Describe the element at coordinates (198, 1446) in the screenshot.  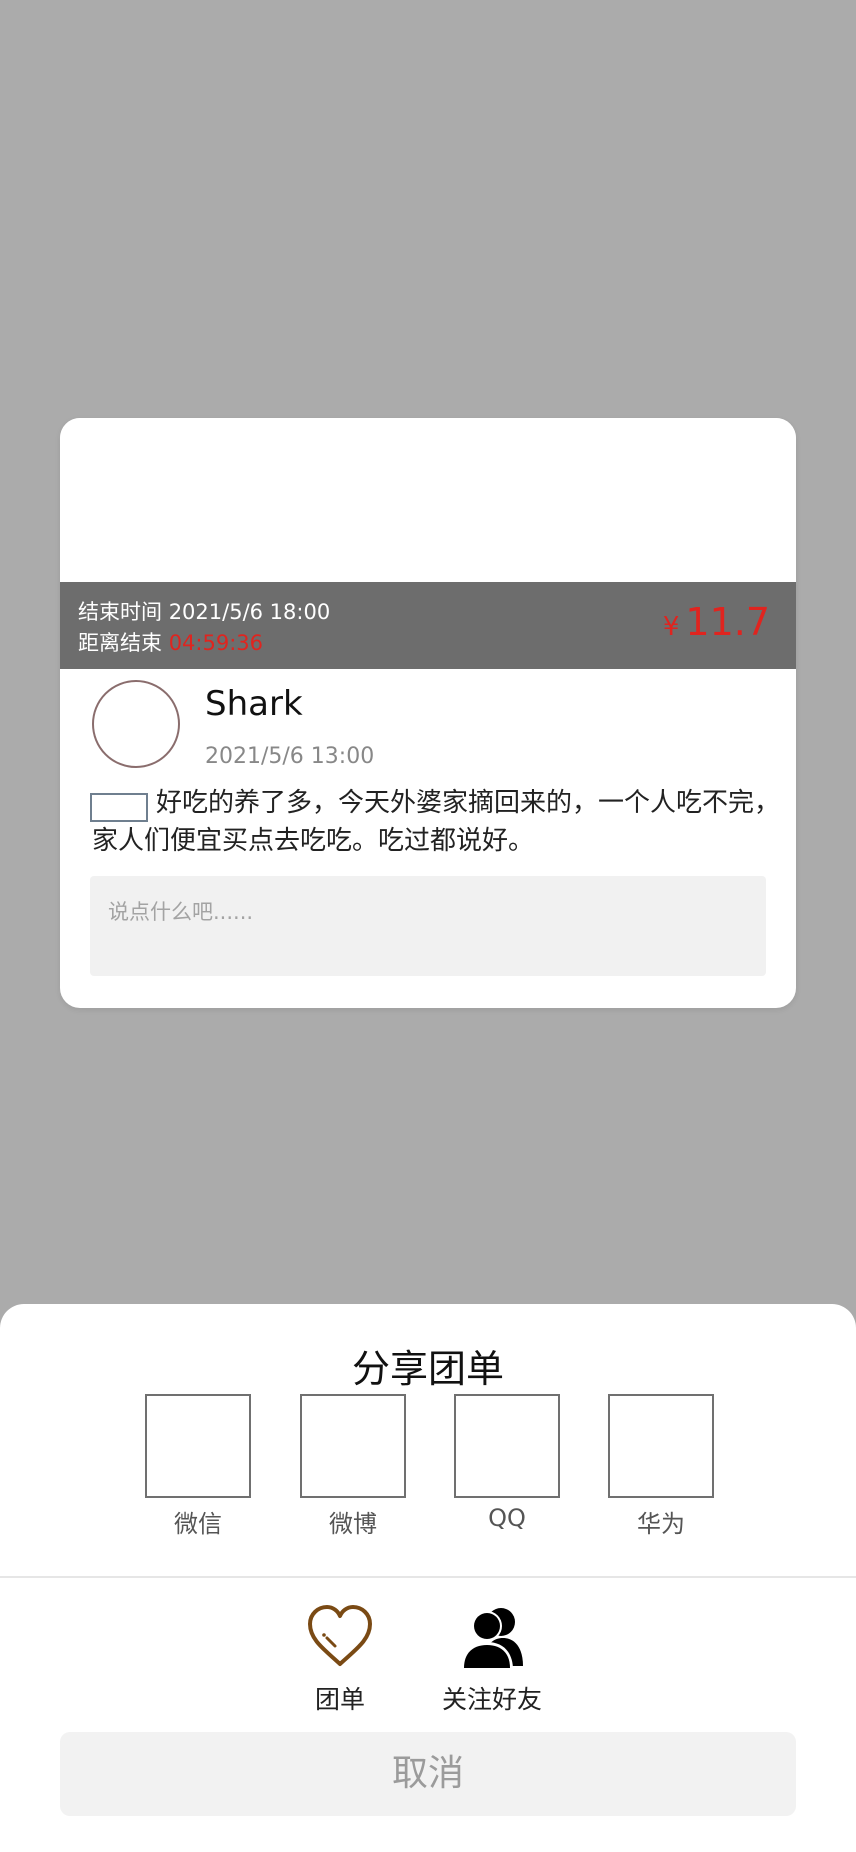
I see `wechat-icon` at that location.